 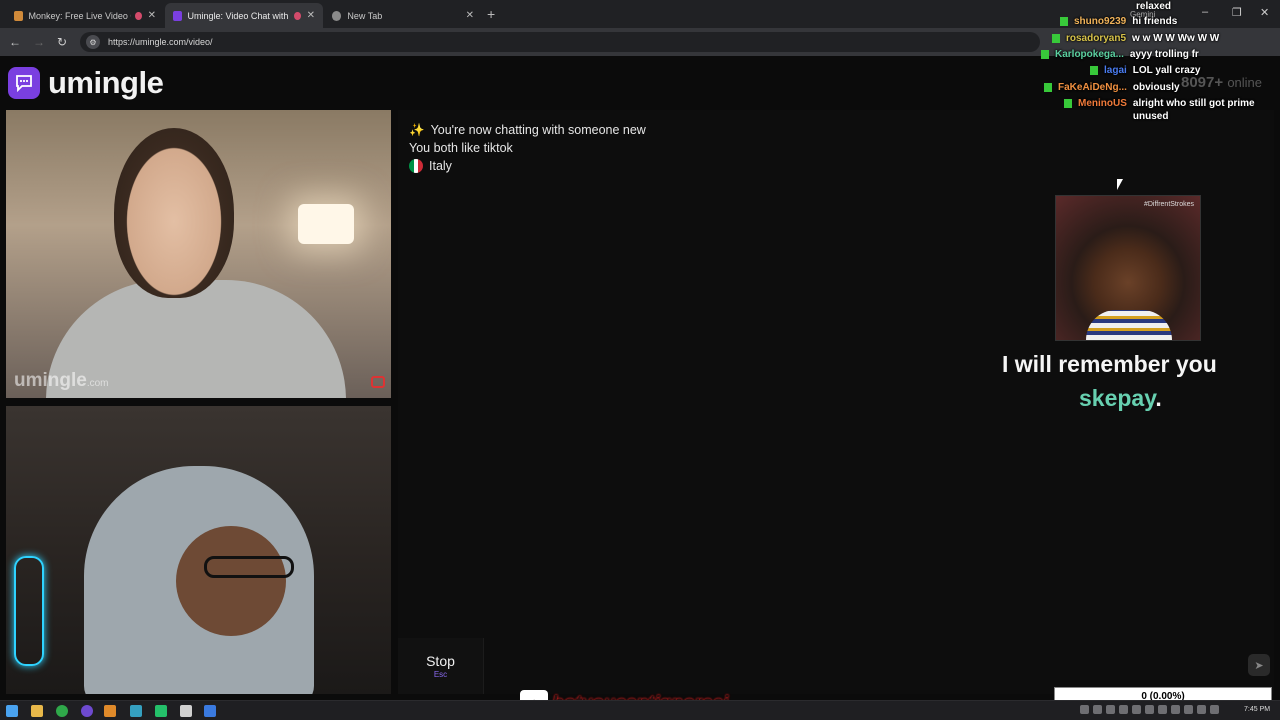 What do you see at coordinates (440, 166) in the screenshot?
I see `message-text: Italy` at bounding box center [440, 166].